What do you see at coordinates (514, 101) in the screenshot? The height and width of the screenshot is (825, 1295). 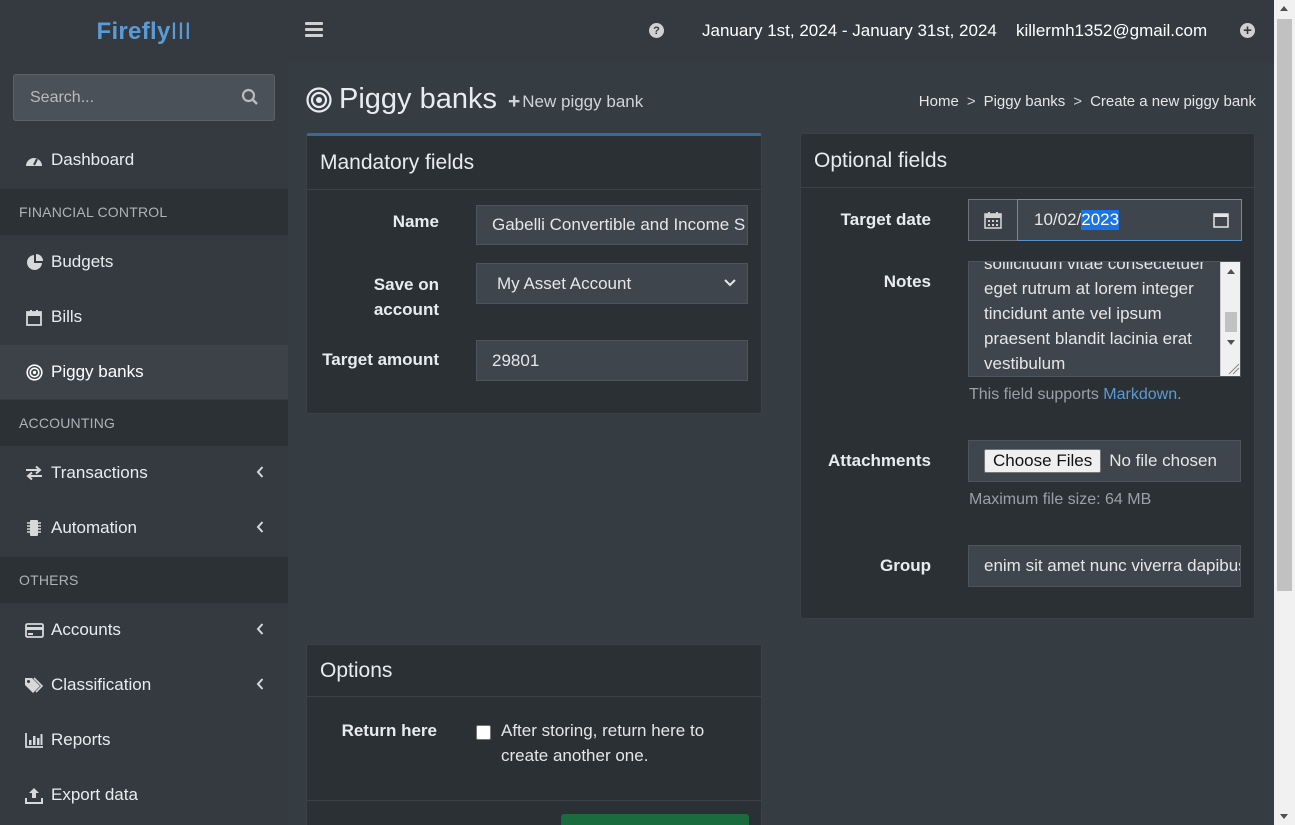 I see `plus-icon: +` at bounding box center [514, 101].